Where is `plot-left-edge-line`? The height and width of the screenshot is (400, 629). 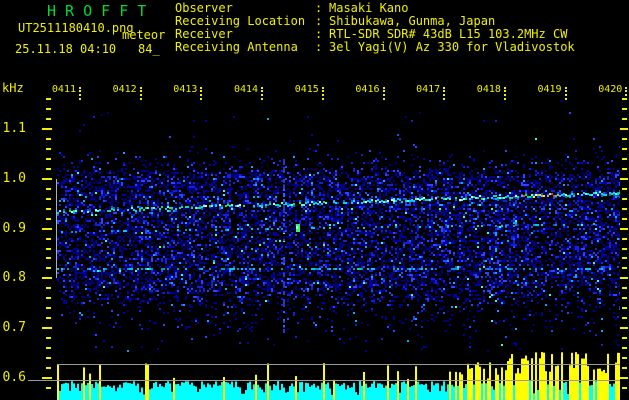 plot-left-edge-line is located at coordinates (56, 228).